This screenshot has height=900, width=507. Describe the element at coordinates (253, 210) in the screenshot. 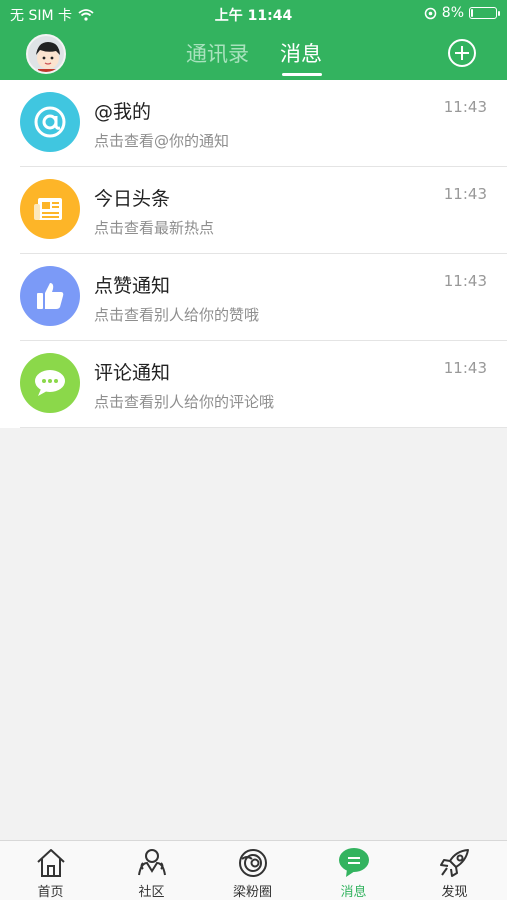

I see `list-item-headlines: 今日头条 点击查看最新热点 11:43` at that location.